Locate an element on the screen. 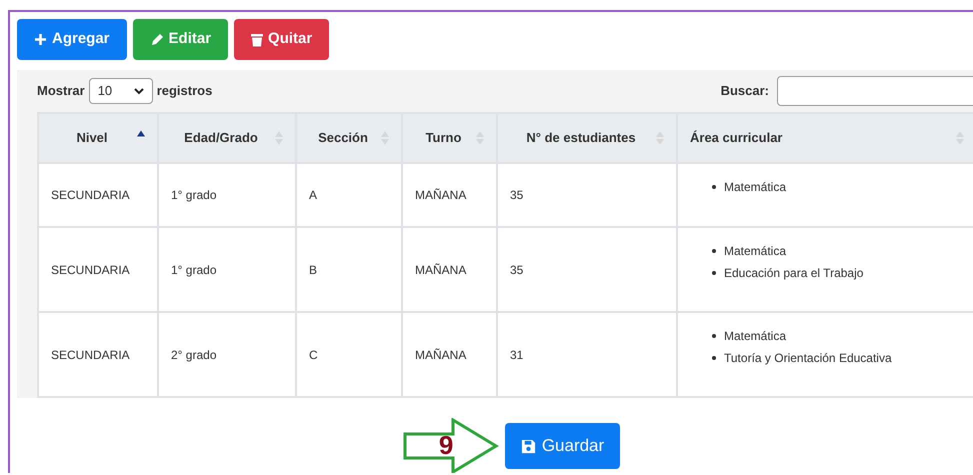 The height and width of the screenshot is (475, 973). trash-icon is located at coordinates (257, 39).